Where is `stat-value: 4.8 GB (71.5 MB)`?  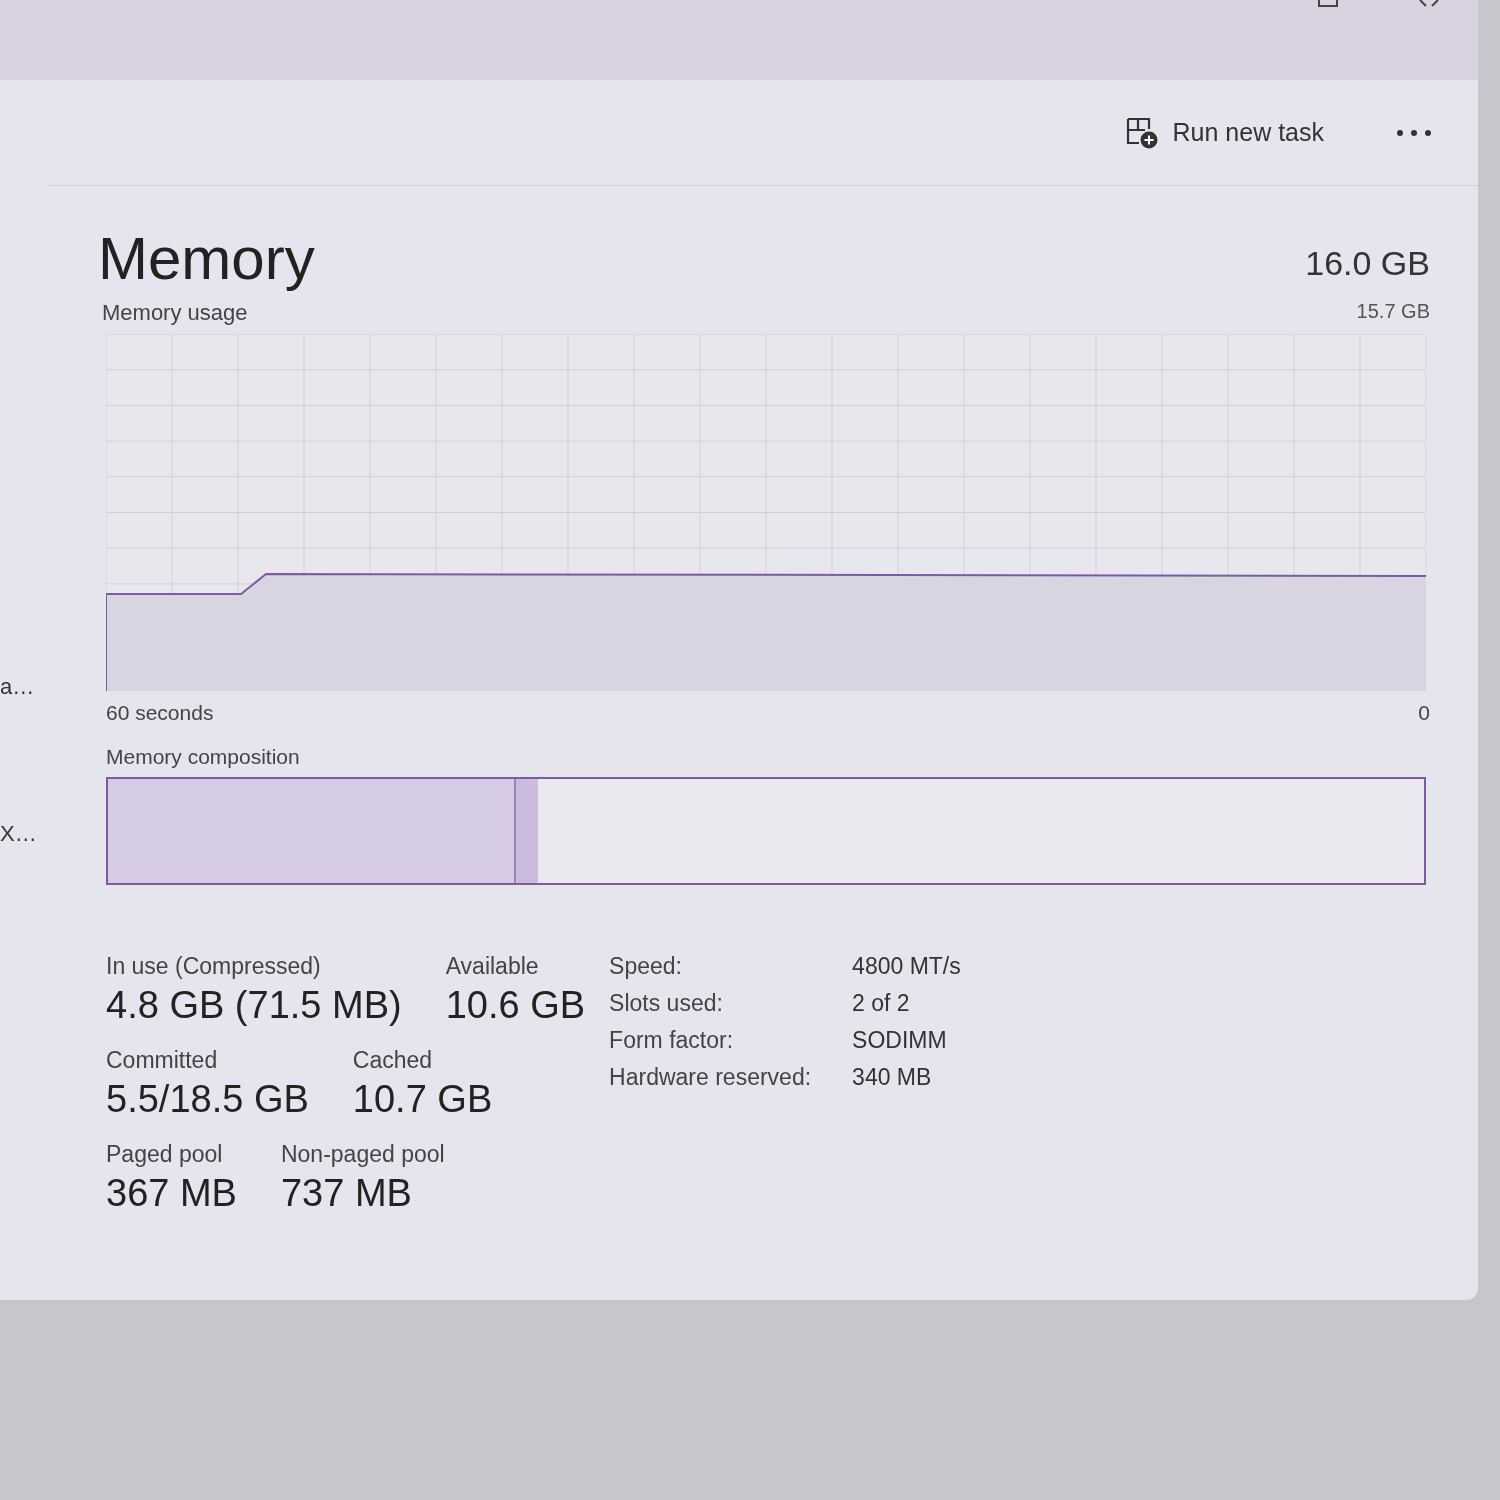
stat-value: 4.8 GB (71.5 MB) is located at coordinates (254, 1005).